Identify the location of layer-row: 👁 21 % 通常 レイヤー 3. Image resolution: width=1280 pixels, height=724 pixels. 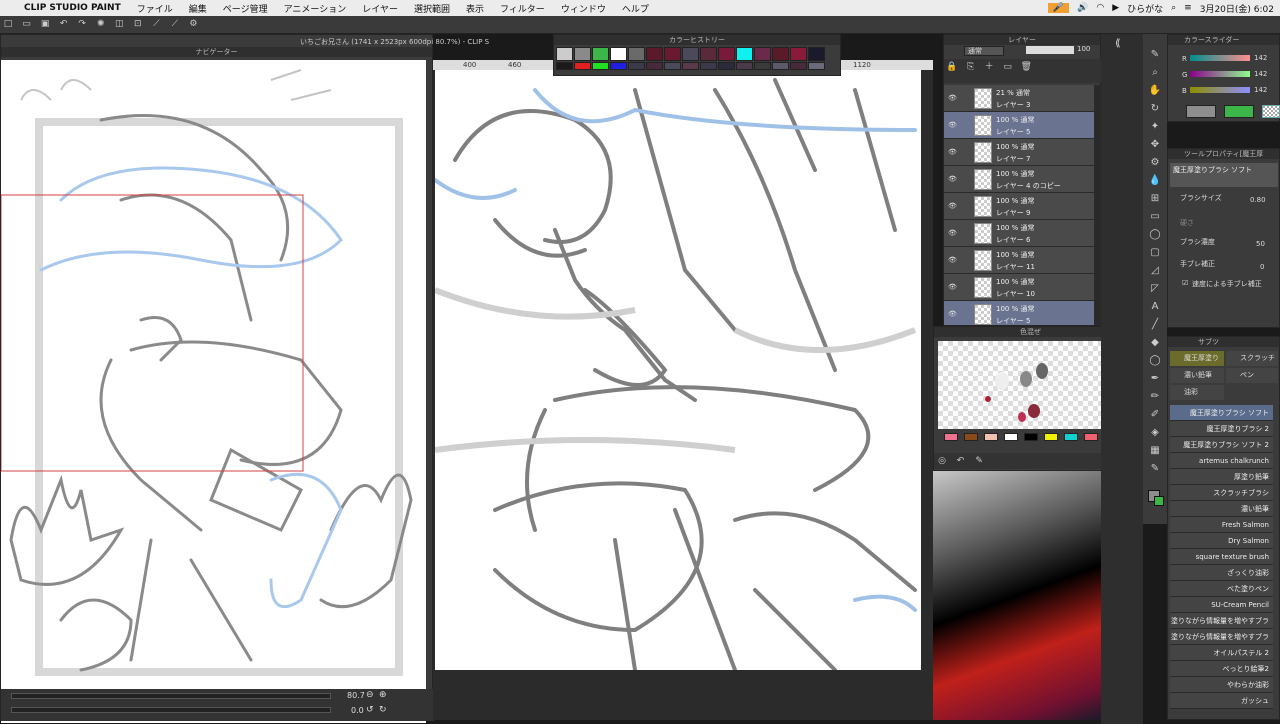
(1019, 98).